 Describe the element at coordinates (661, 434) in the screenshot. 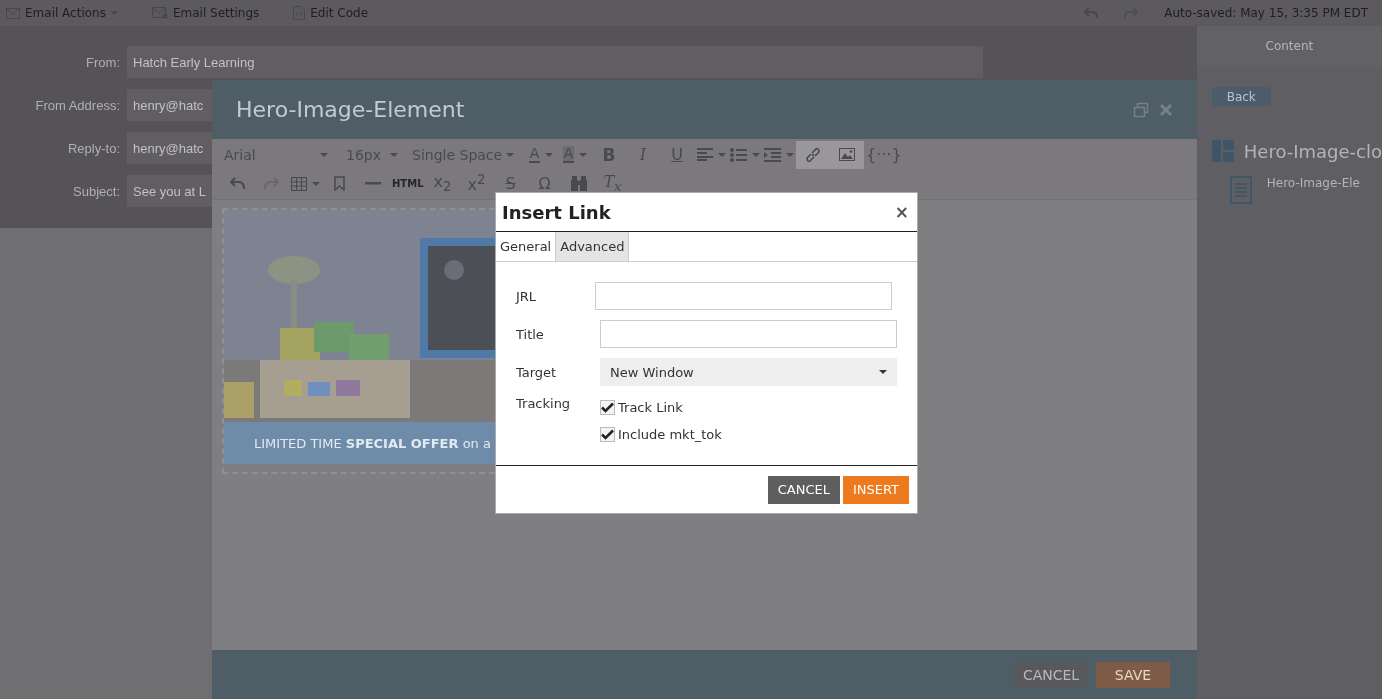

I see `checkbox-option: Include mkt_tok` at that location.